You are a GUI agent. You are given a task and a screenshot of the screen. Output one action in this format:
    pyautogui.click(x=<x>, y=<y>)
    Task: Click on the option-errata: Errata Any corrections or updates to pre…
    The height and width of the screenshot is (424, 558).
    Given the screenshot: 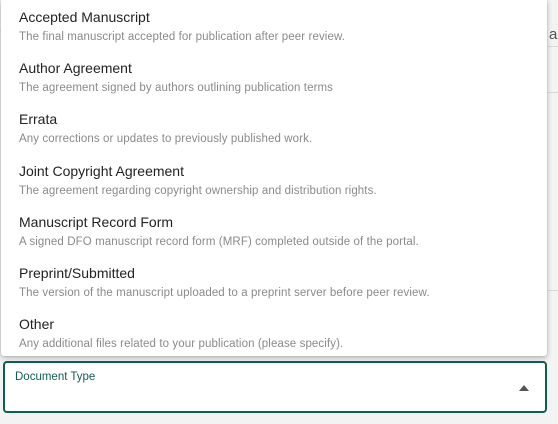 What is the action you would take?
    pyautogui.click(x=274, y=127)
    